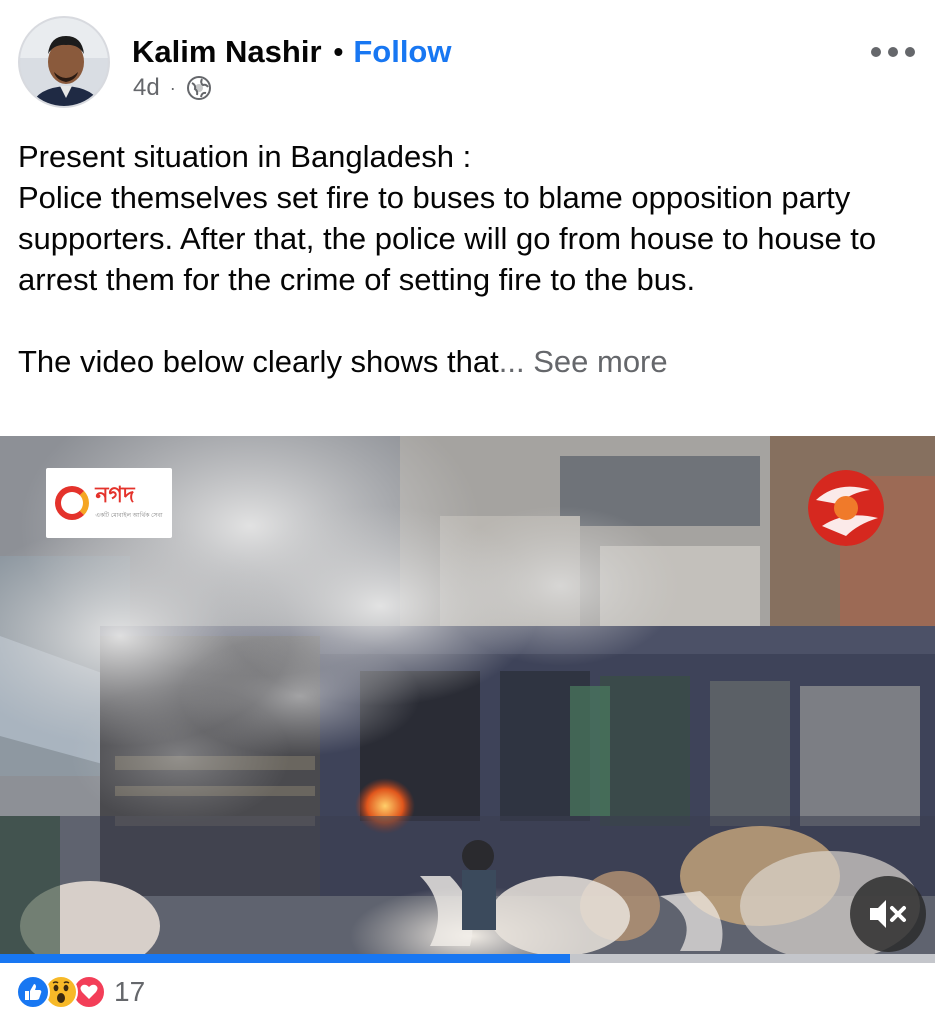 The width and height of the screenshot is (935, 1024). What do you see at coordinates (198, 88) in the screenshot?
I see `globe-icon` at bounding box center [198, 88].